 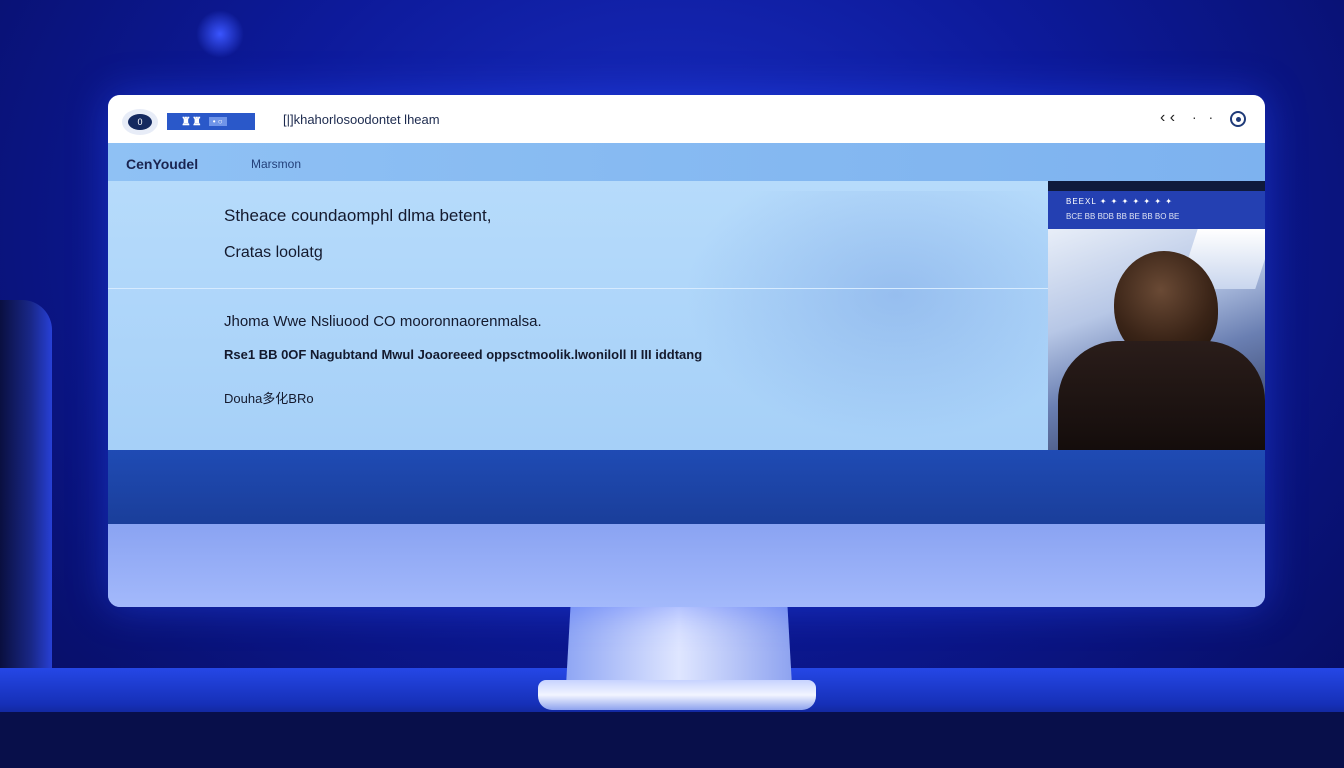 I want to click on window-title: [|]khahorlosoodontet lheam, so click(x=361, y=119).